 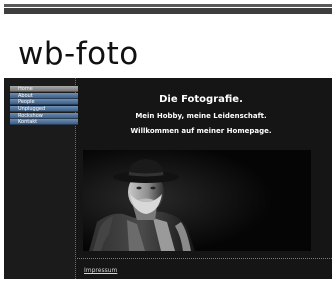 I want to click on footer-divider, so click(x=204, y=258).